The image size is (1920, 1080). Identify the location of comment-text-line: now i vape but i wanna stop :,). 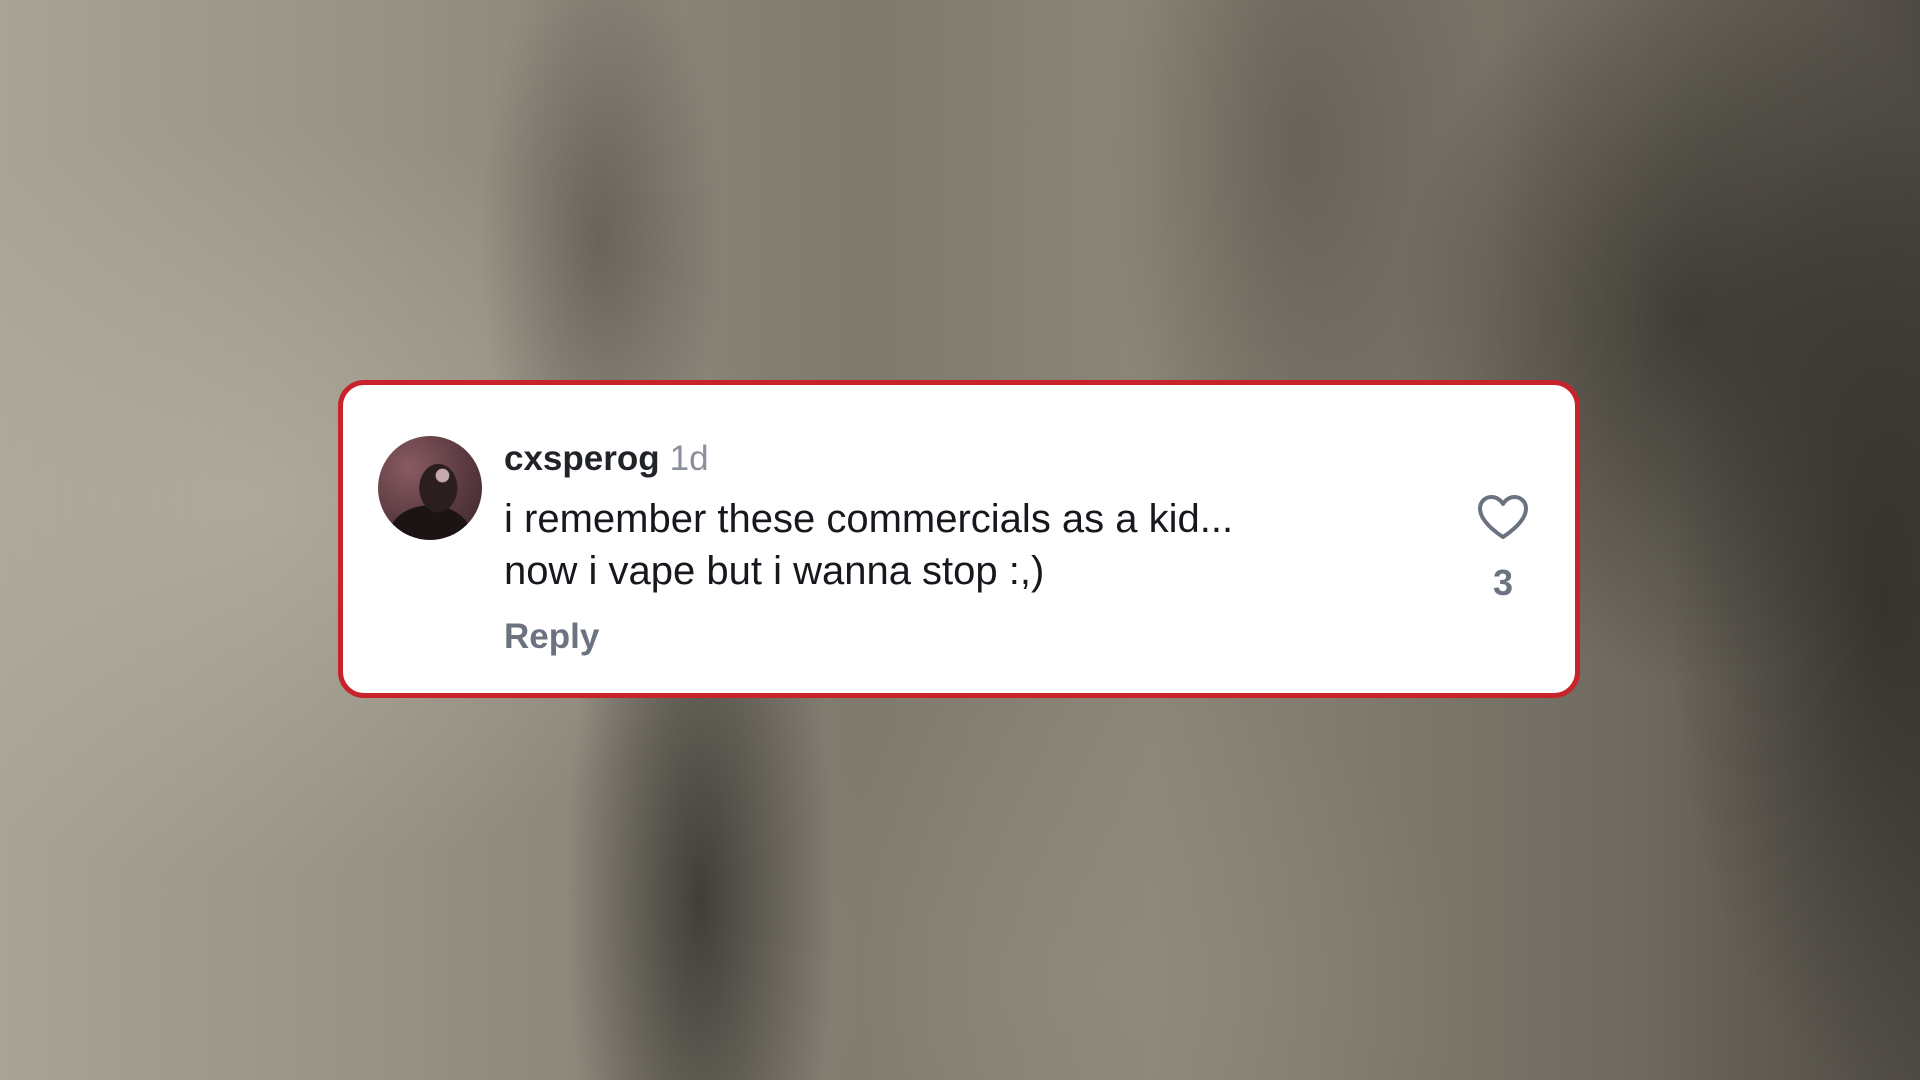
(774, 571).